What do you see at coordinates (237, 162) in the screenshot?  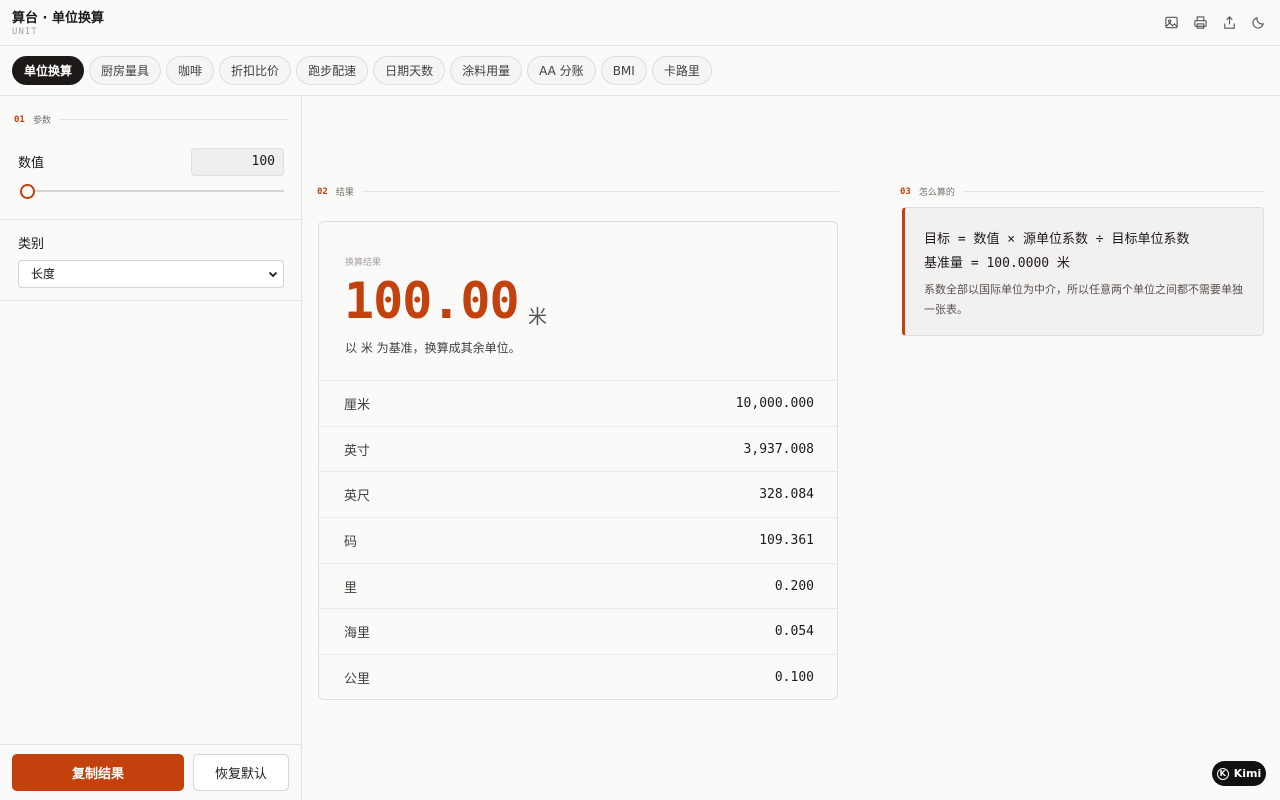 I see `value-input: 100` at bounding box center [237, 162].